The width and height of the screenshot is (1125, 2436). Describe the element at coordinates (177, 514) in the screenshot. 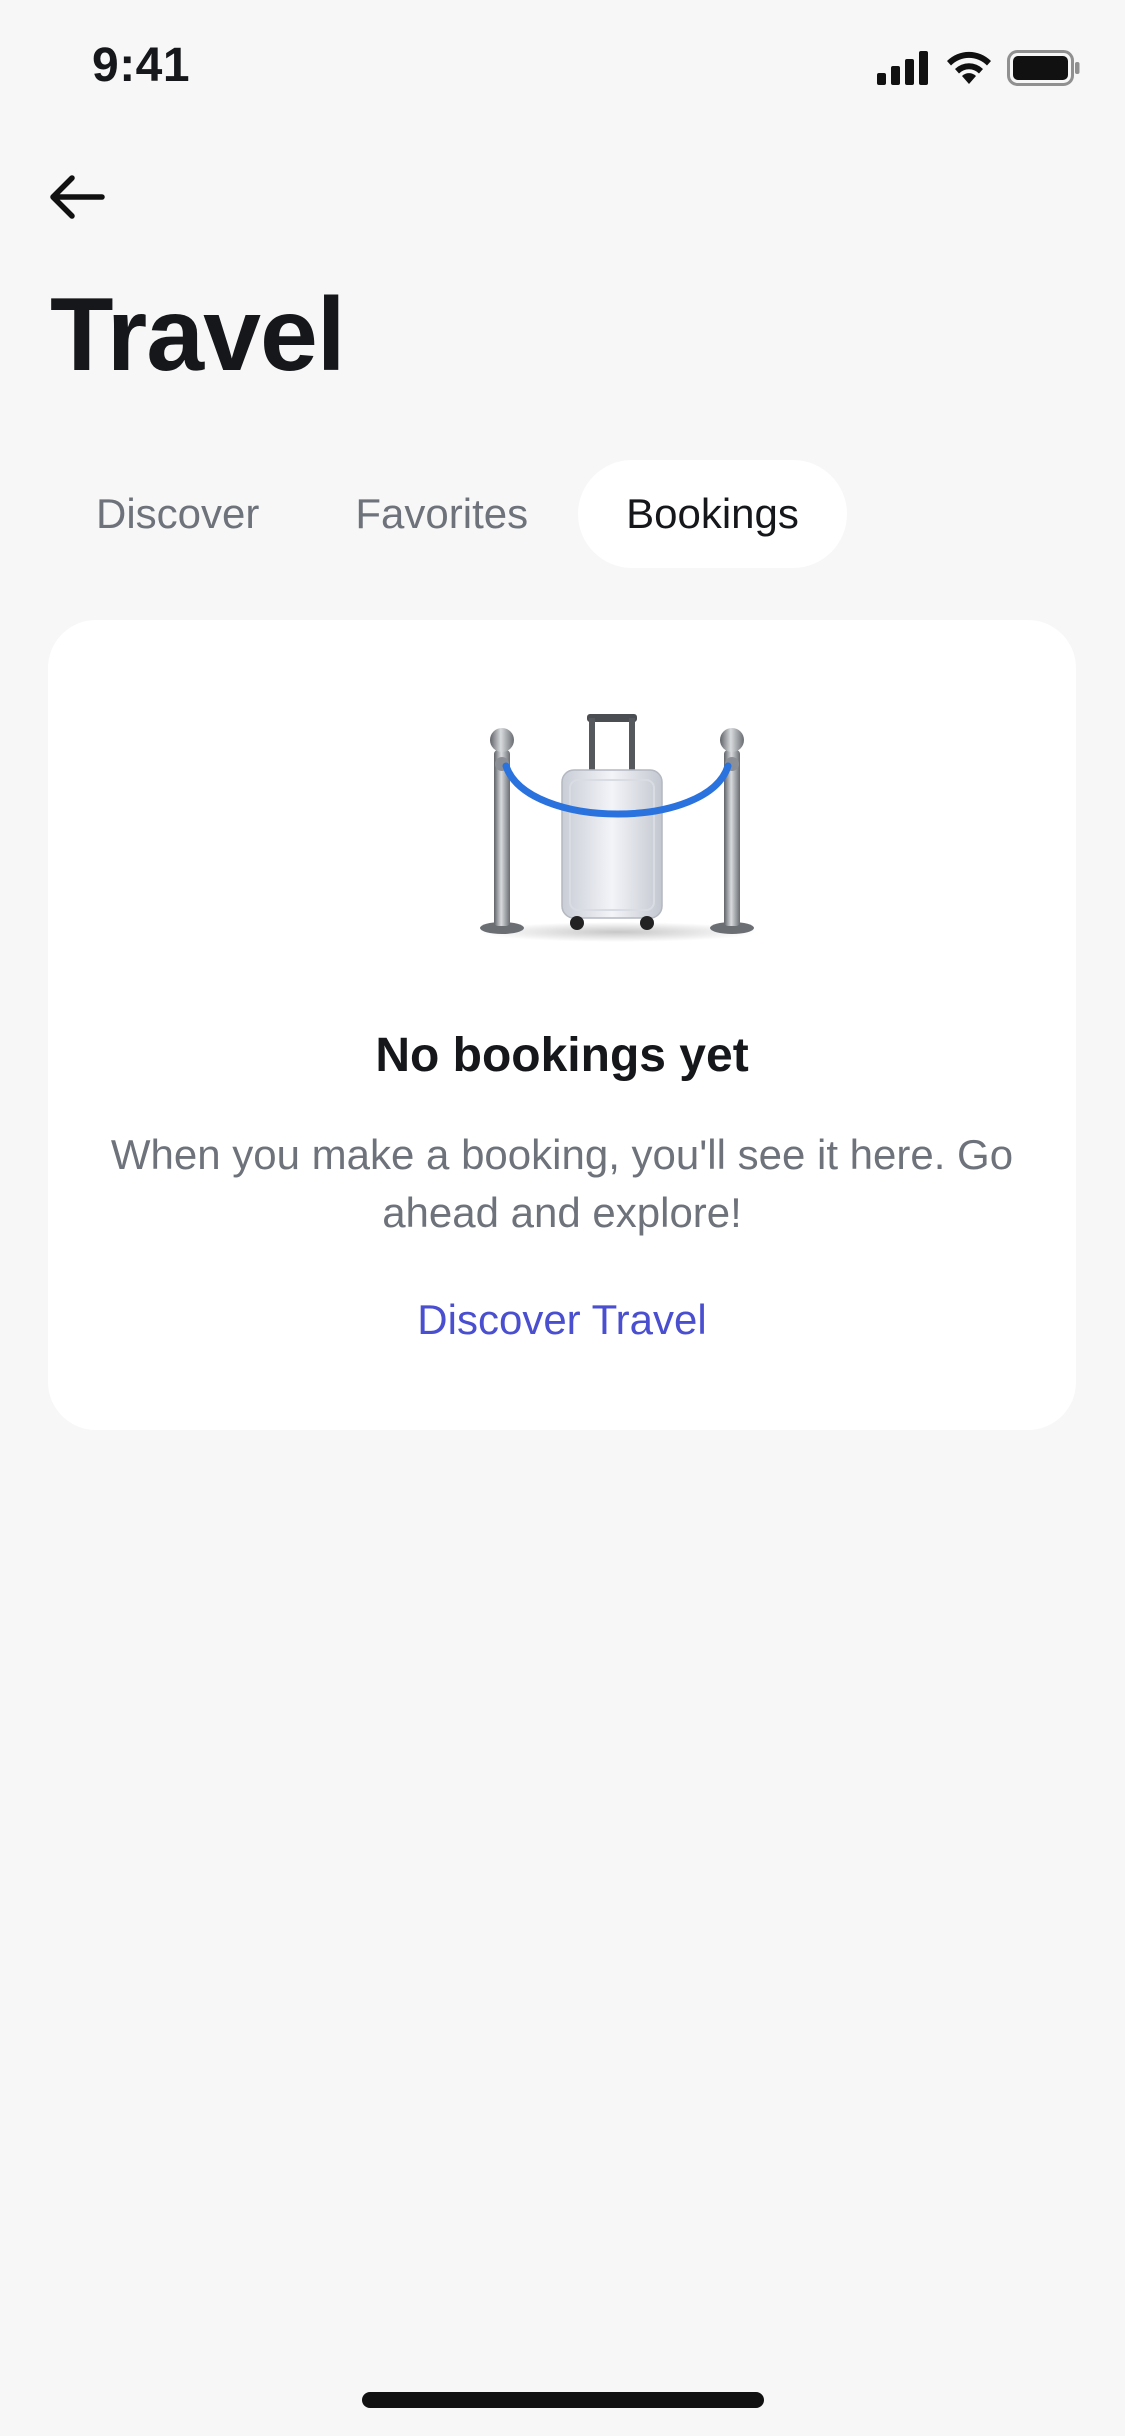

I see `tab-discover: Discover` at that location.